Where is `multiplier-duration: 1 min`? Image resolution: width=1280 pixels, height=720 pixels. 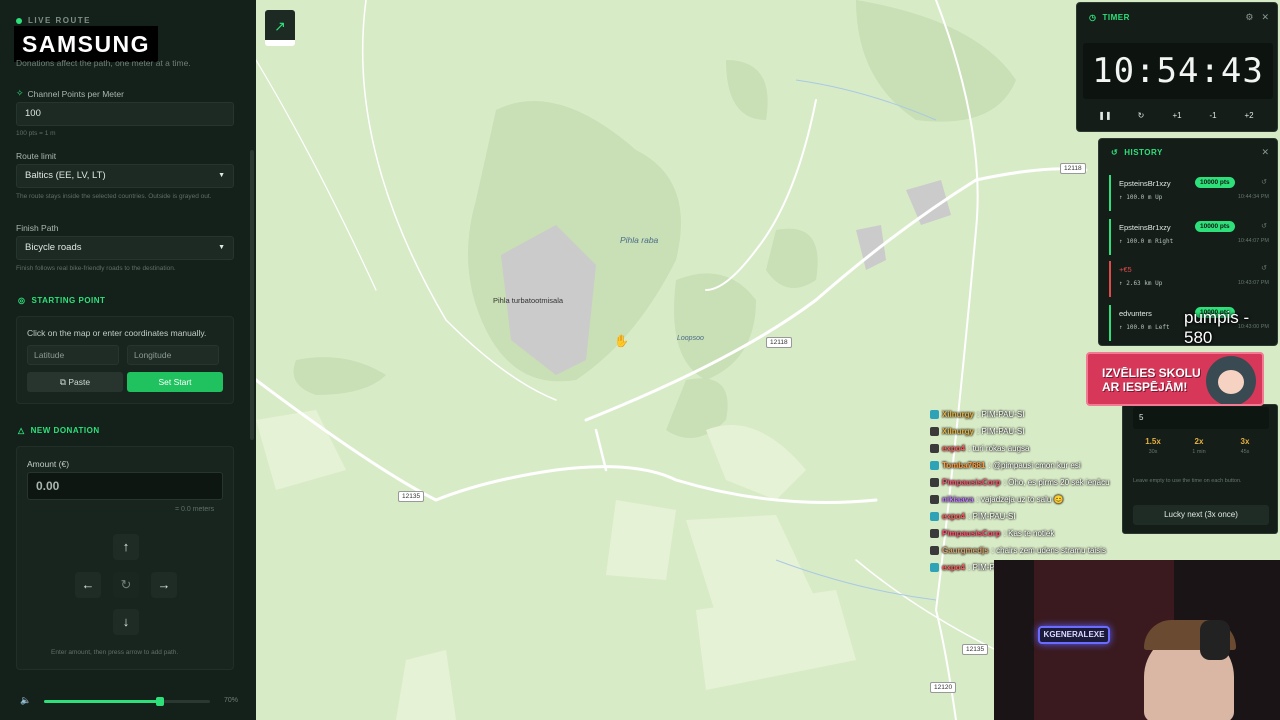
multiplier-duration: 1 min is located at coordinates (1199, 452).